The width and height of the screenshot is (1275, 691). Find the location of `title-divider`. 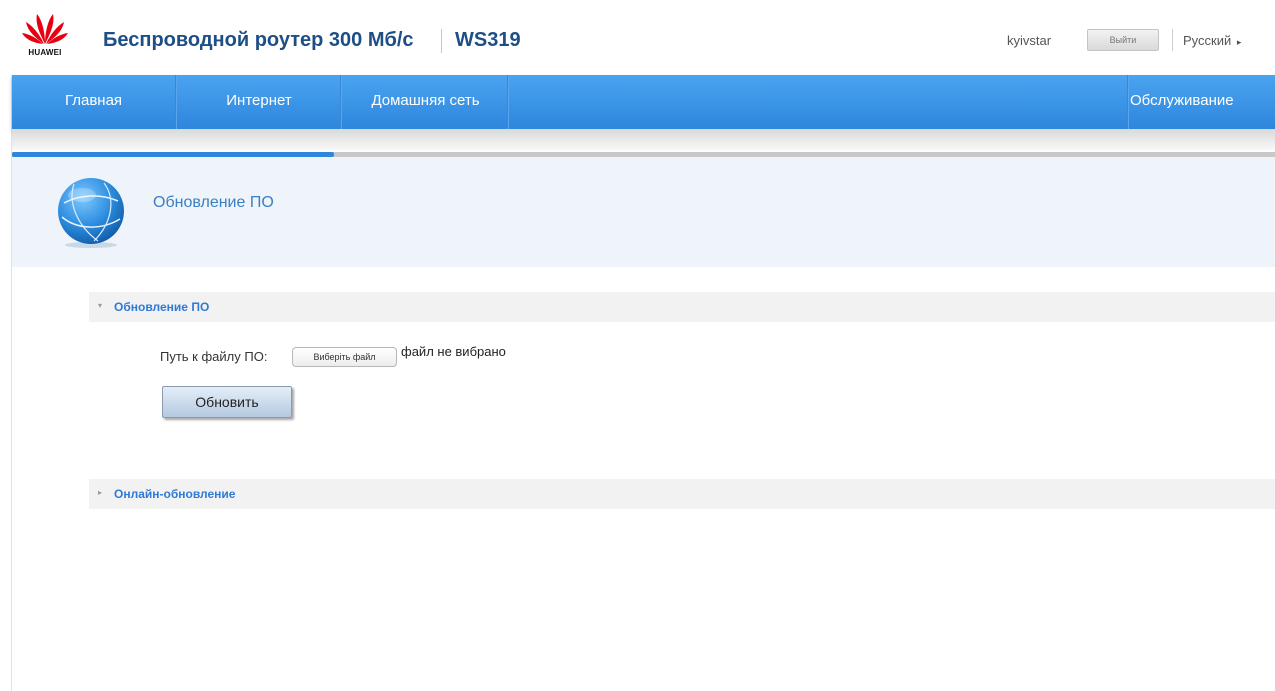

title-divider is located at coordinates (441, 41).